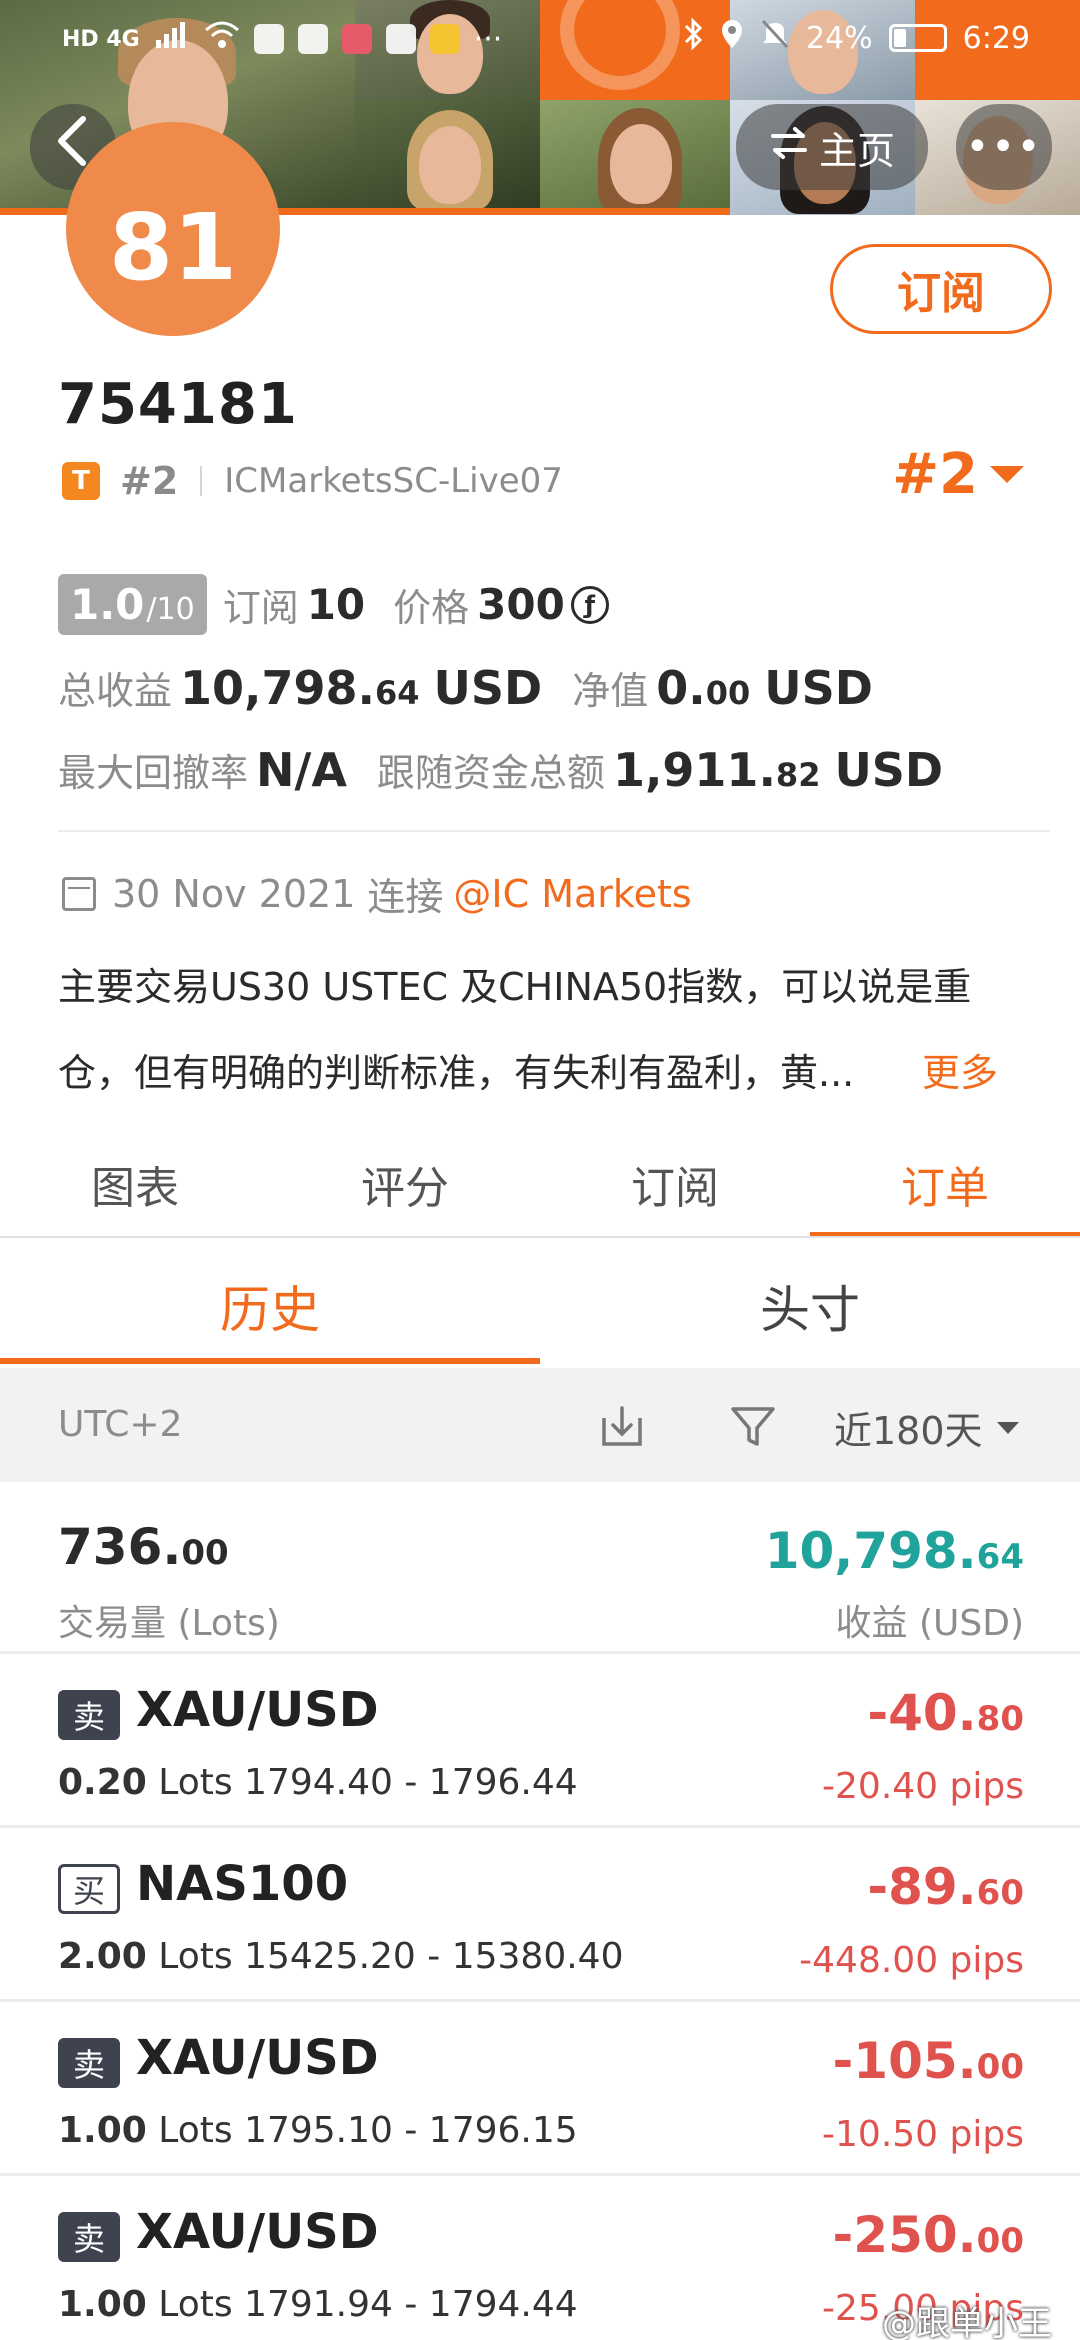 The image size is (1080, 2340). I want to click on tier-badge: T, so click(81, 481).